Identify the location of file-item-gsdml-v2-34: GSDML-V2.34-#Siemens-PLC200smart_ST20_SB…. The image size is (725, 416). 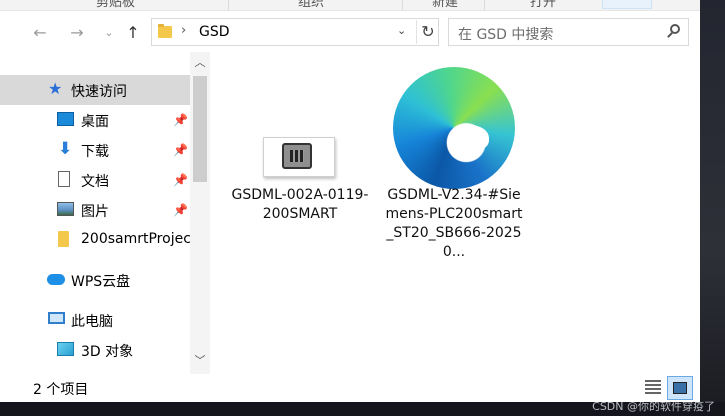
(454, 224).